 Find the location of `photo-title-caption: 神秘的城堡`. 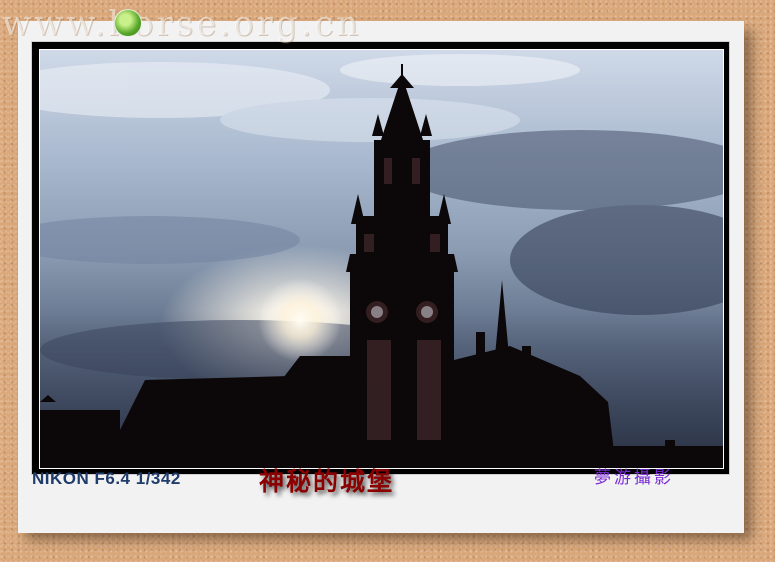

photo-title-caption: 神秘的城堡 is located at coordinates (327, 481).